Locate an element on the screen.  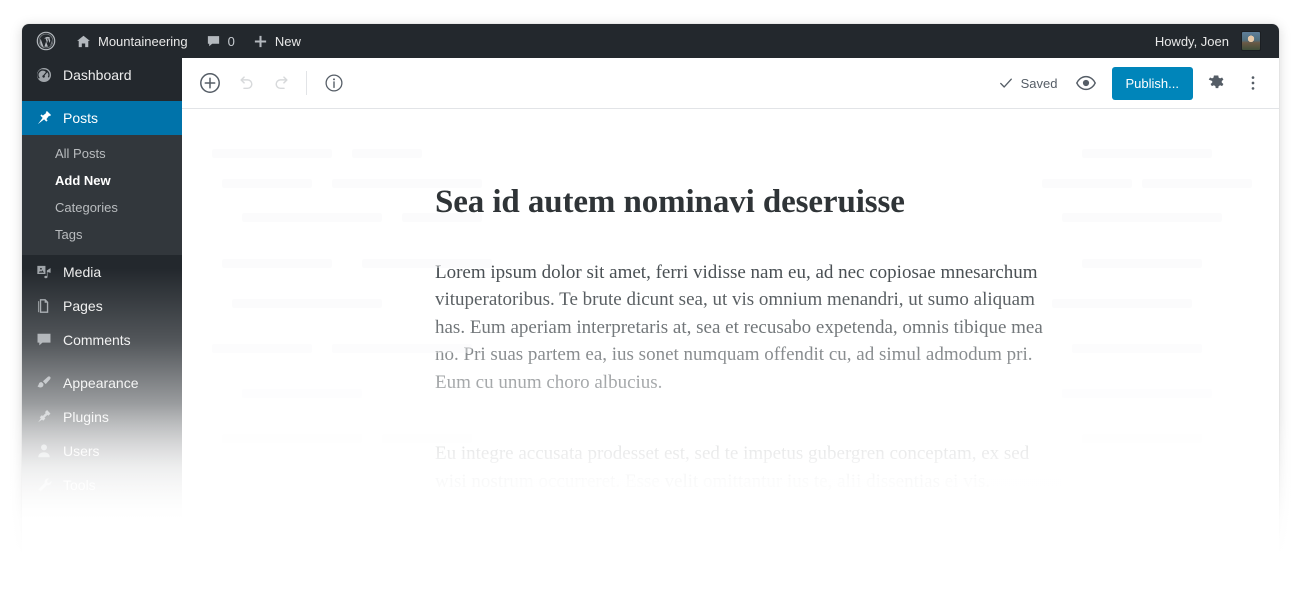
wordpress-logo-menu is located at coordinates (44, 41).